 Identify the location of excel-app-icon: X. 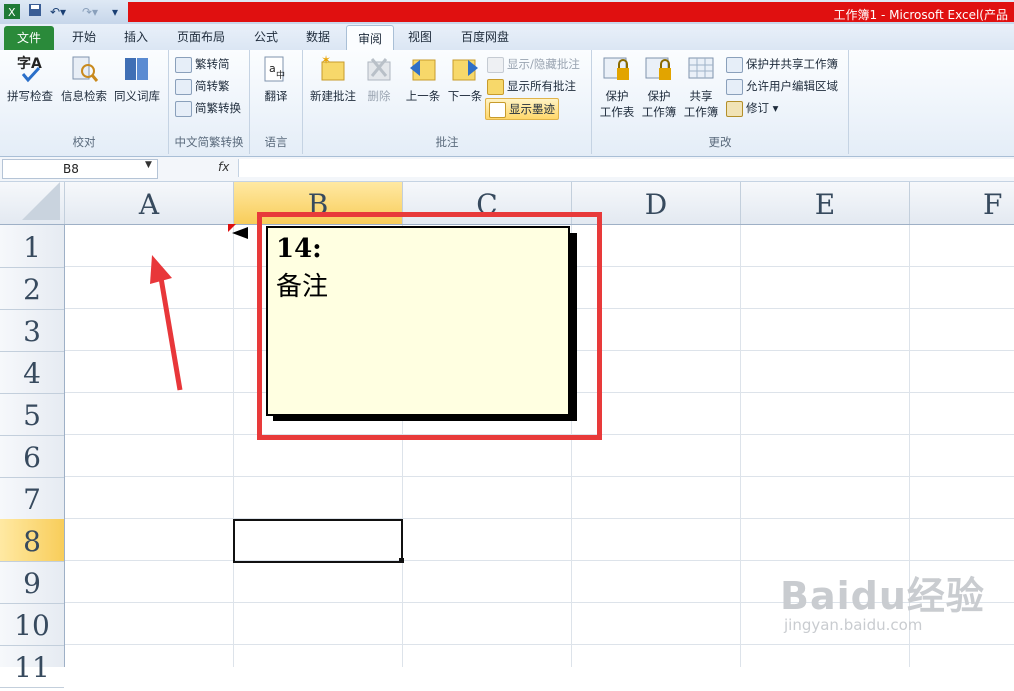
(12, 12).